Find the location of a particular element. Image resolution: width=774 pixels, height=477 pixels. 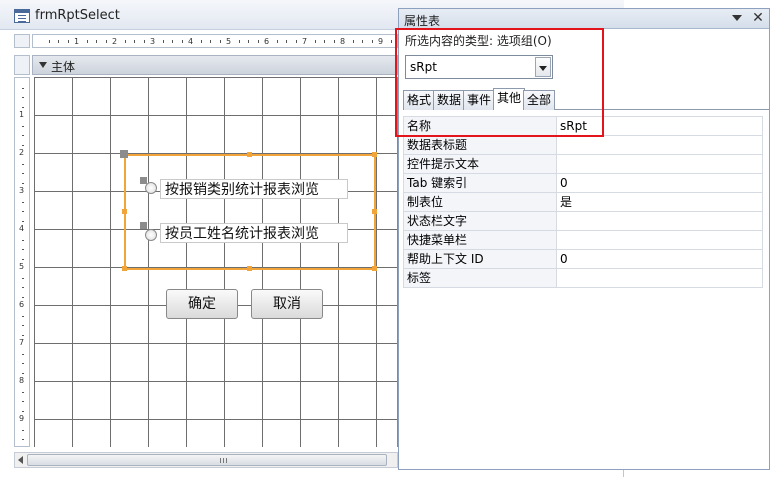

panel-menu-arrow-icon is located at coordinates (737, 18).